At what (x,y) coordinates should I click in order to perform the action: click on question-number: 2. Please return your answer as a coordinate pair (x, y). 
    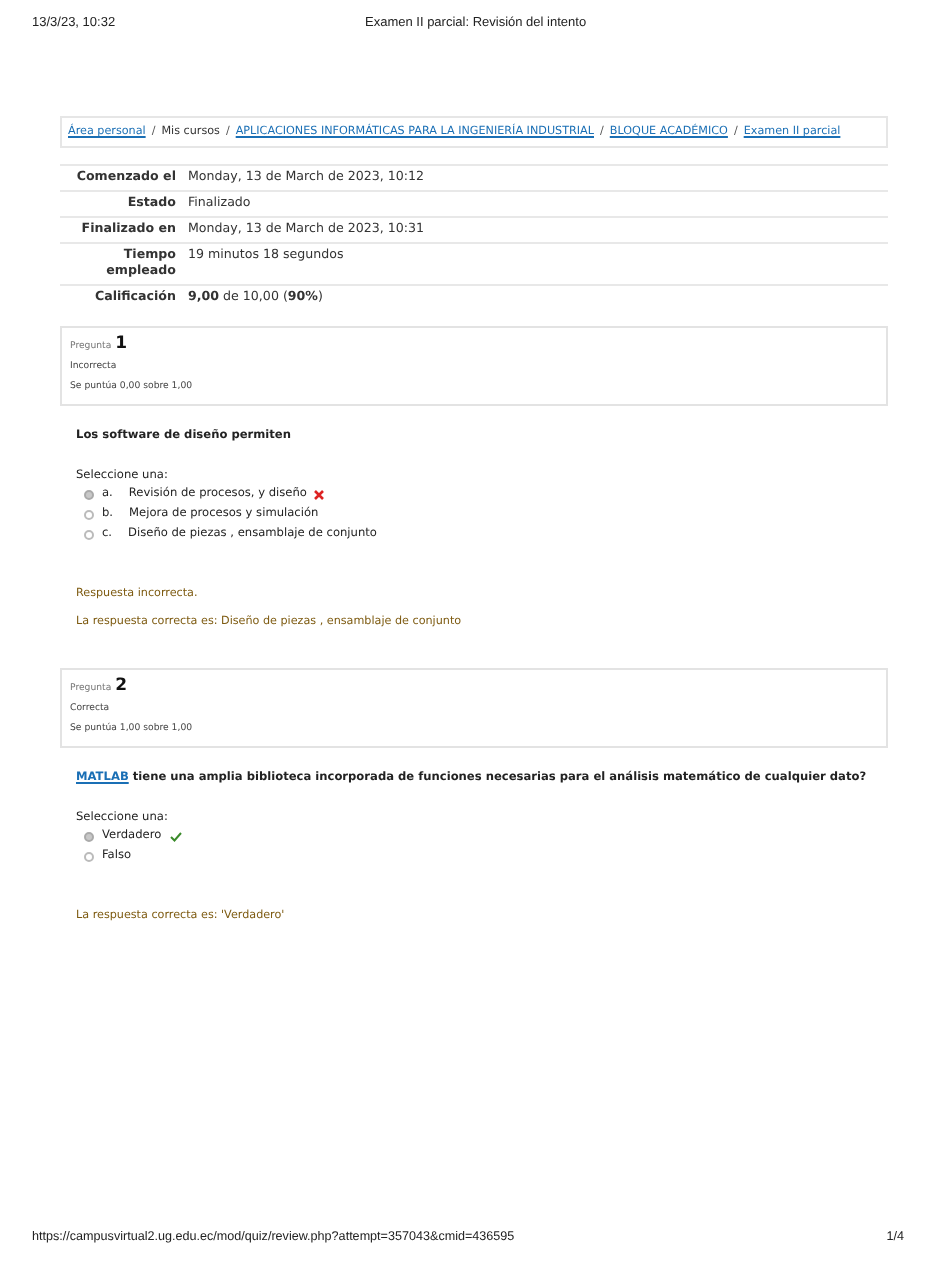
    Looking at the image, I should click on (121, 686).